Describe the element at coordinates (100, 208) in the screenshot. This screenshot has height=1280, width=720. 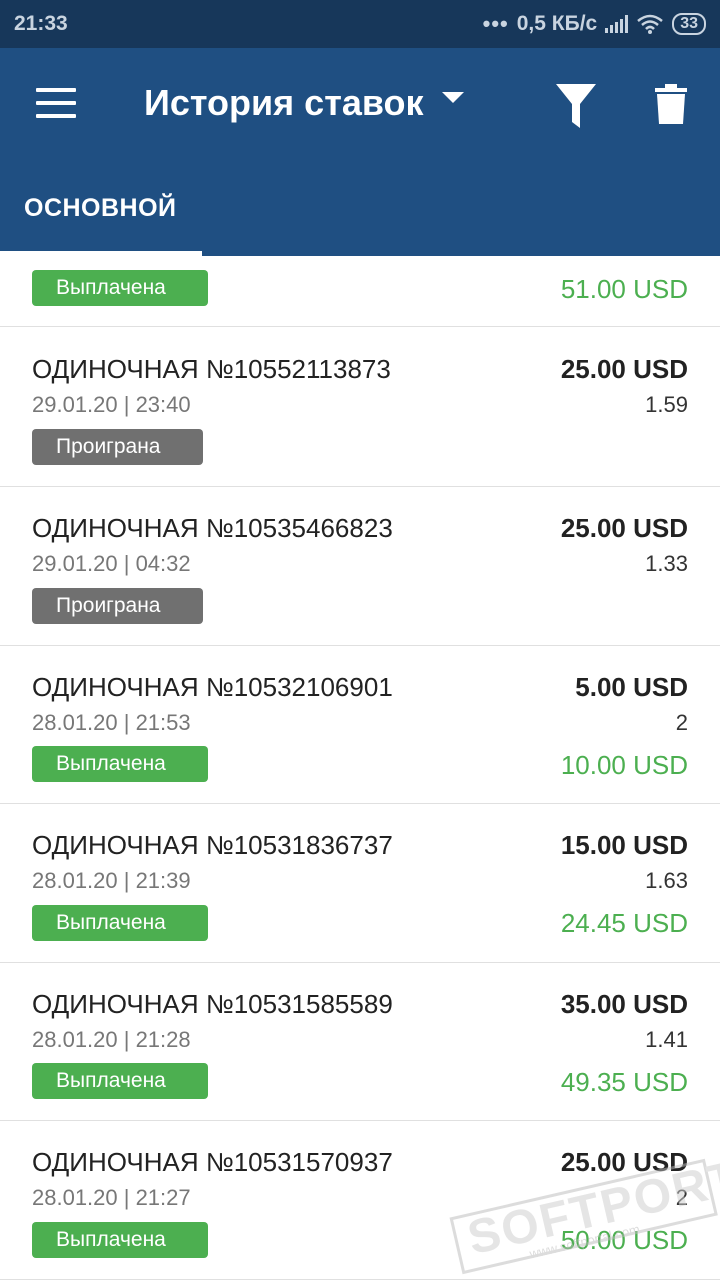
I see `tab-label: ОСНОВНОЙ` at that location.